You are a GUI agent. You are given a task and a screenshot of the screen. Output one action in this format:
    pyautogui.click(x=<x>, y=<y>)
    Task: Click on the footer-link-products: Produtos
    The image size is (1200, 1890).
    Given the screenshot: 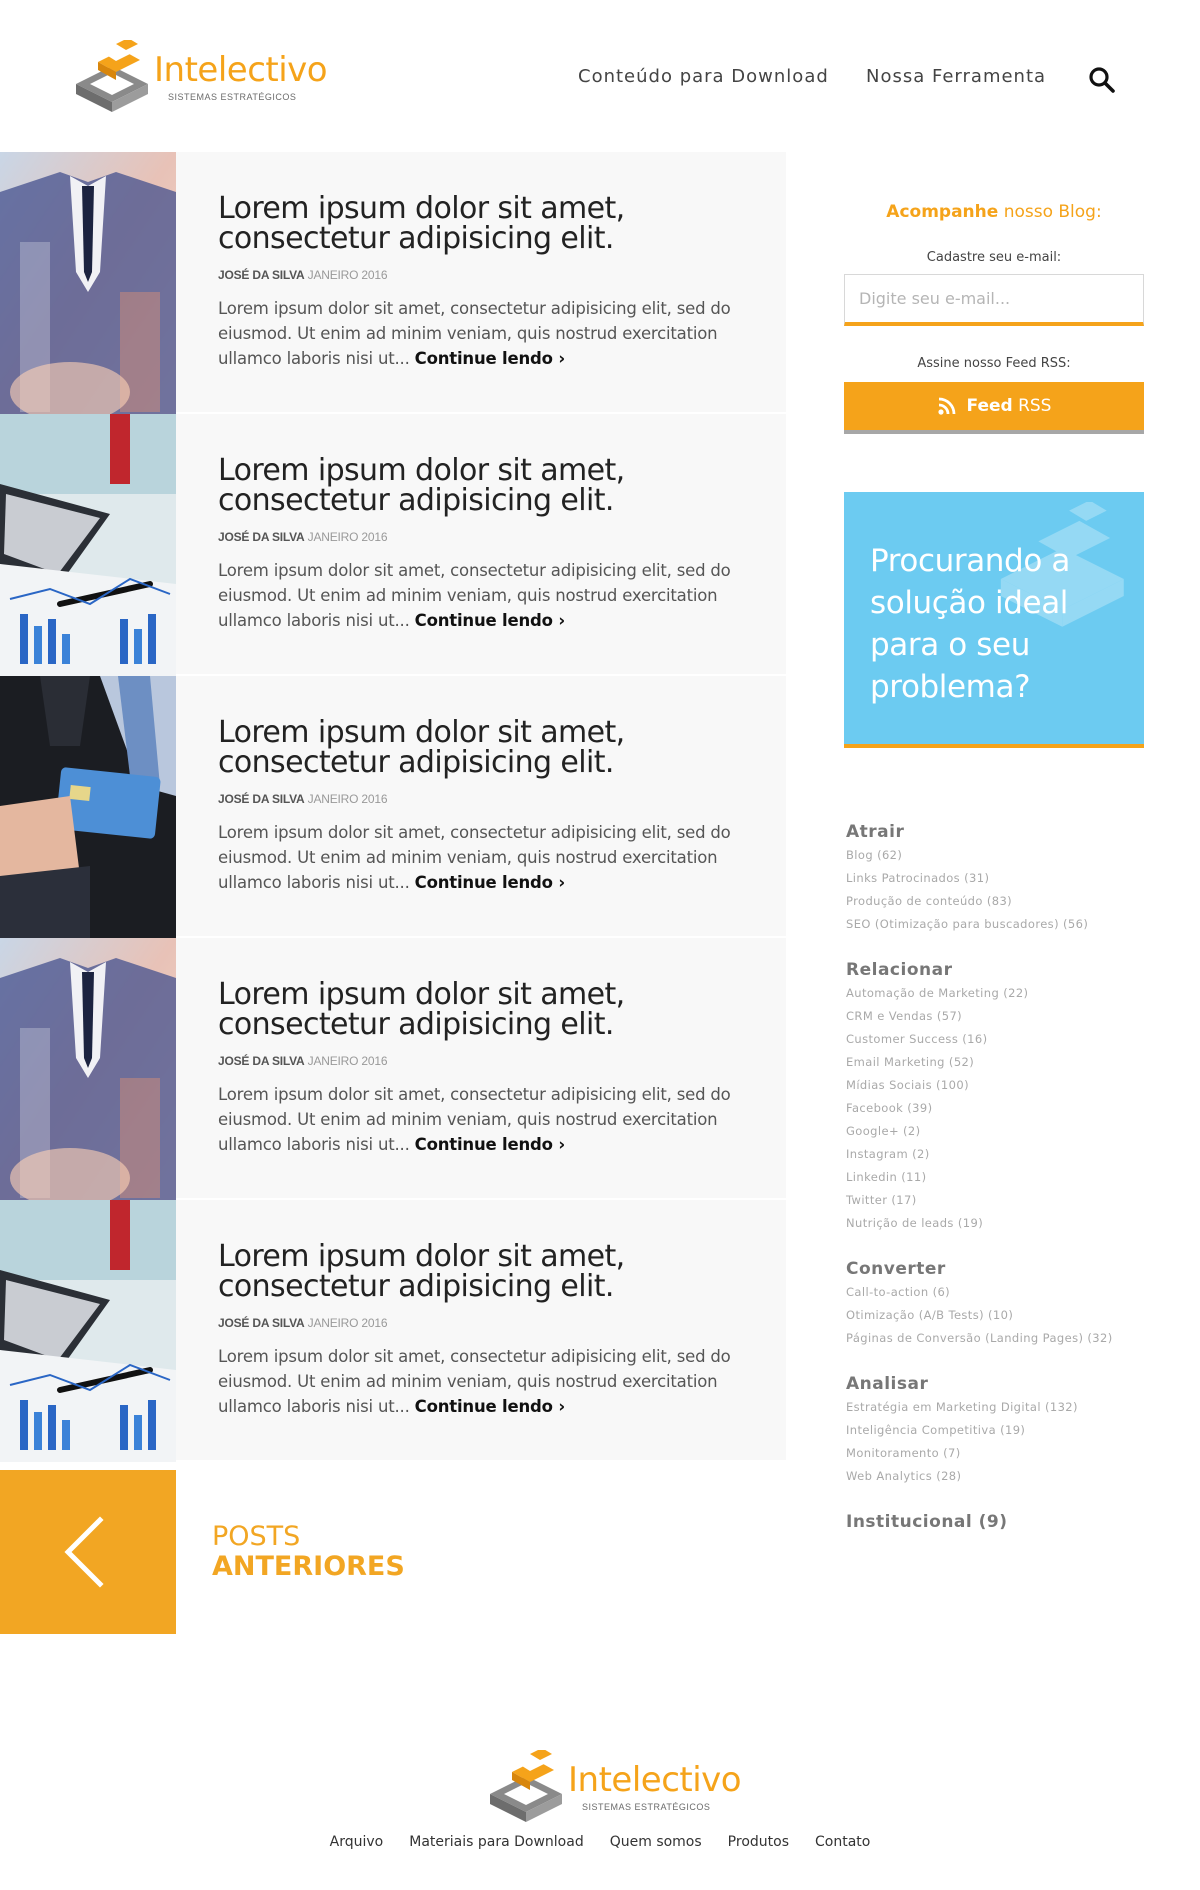 What is the action you would take?
    pyautogui.click(x=758, y=1842)
    